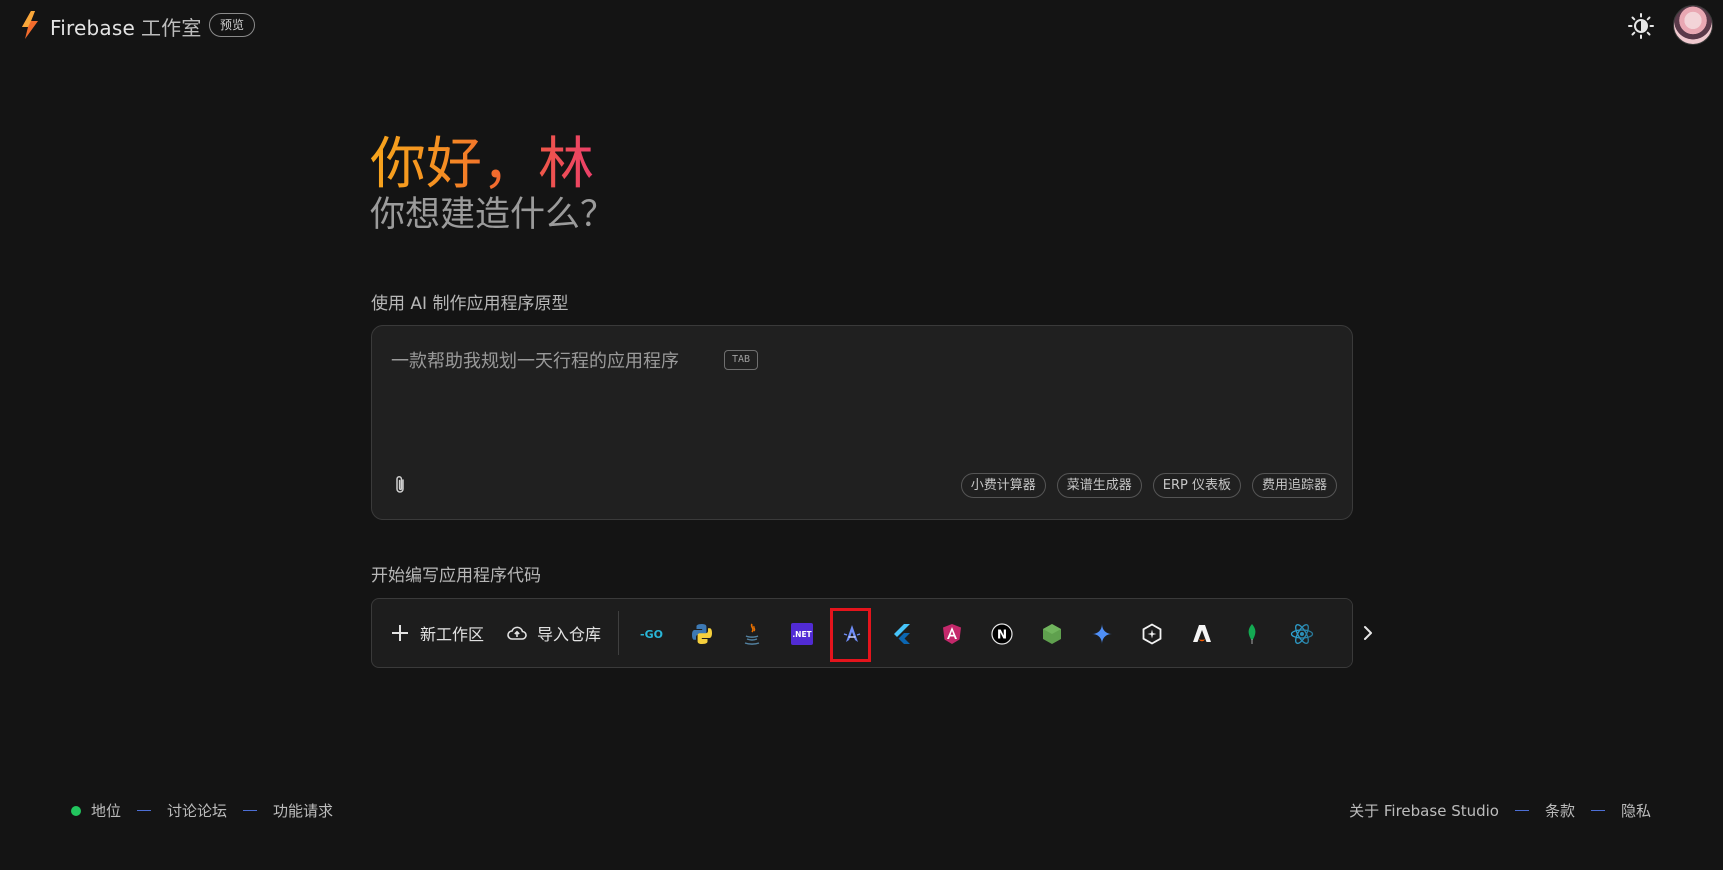 The height and width of the screenshot is (870, 1723). Describe the element at coordinates (752, 634) in the screenshot. I see `java-icon` at that location.